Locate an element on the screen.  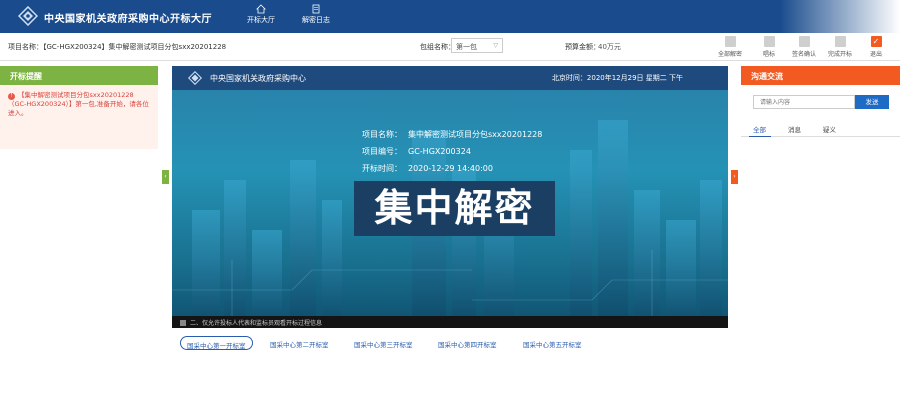
tab-questions: 疑义 is located at coordinates (829, 129).